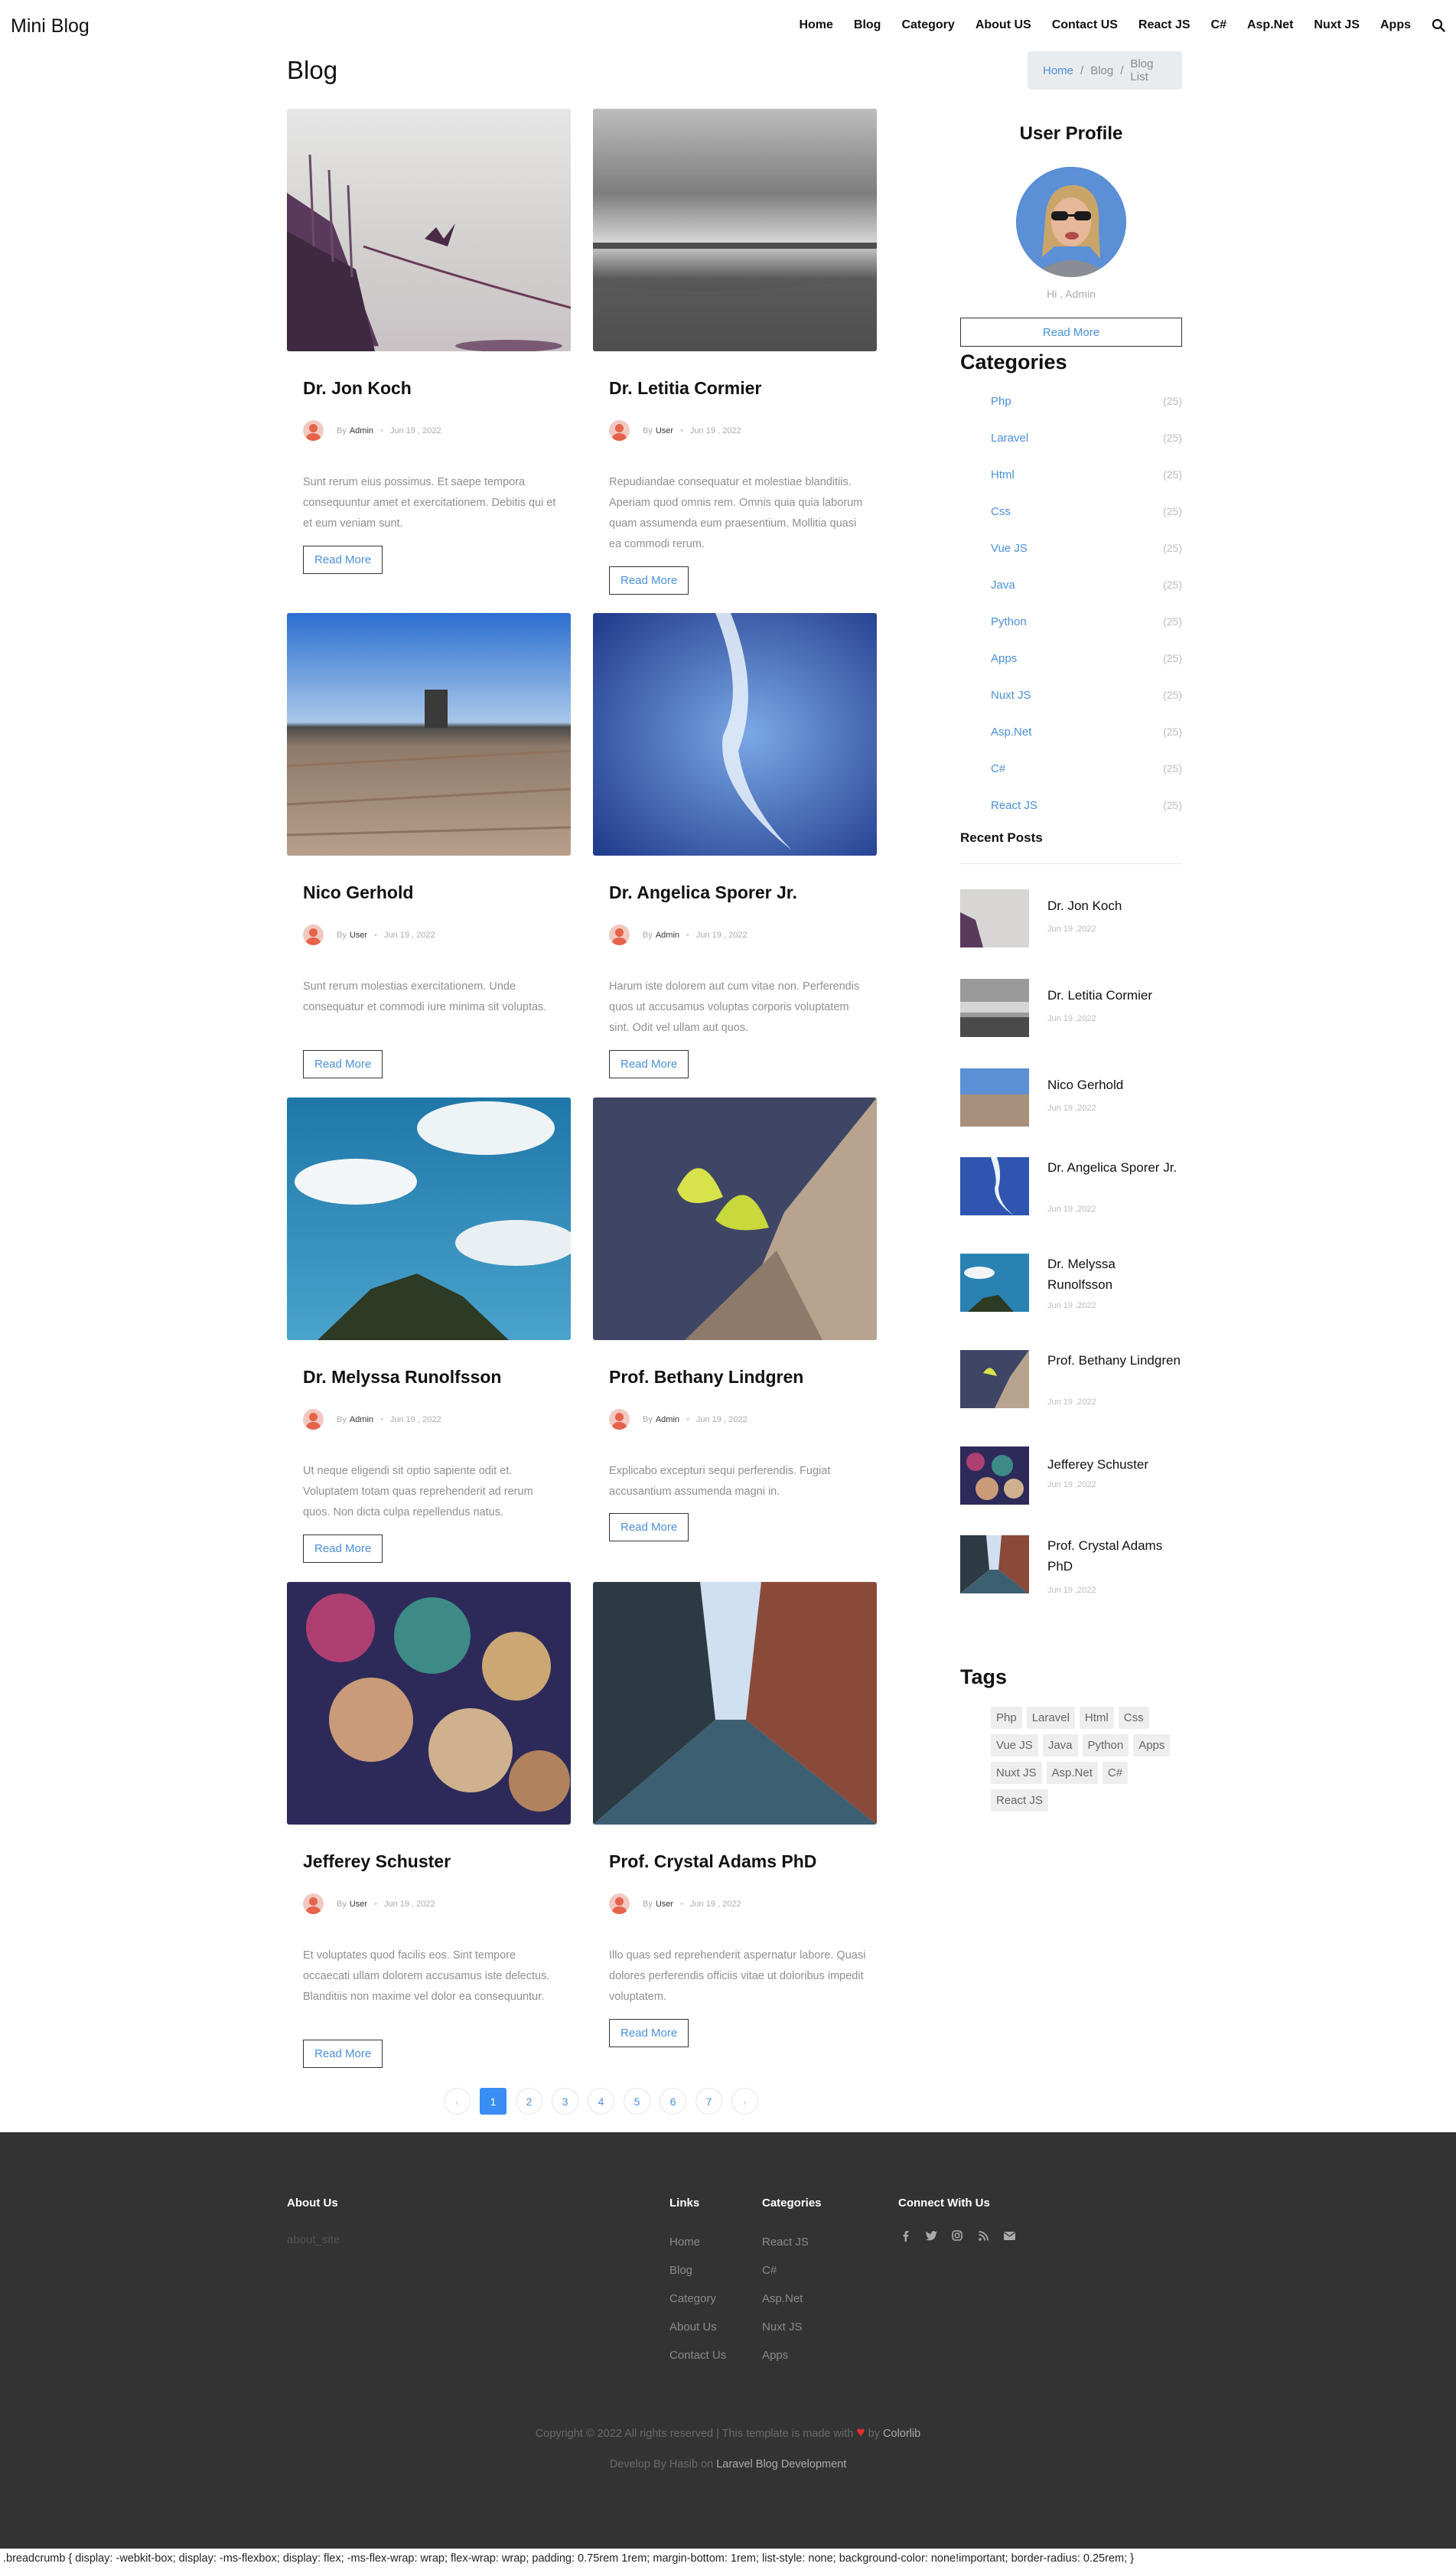  Describe the element at coordinates (931, 2235) in the screenshot. I see `twitter-icon` at that location.